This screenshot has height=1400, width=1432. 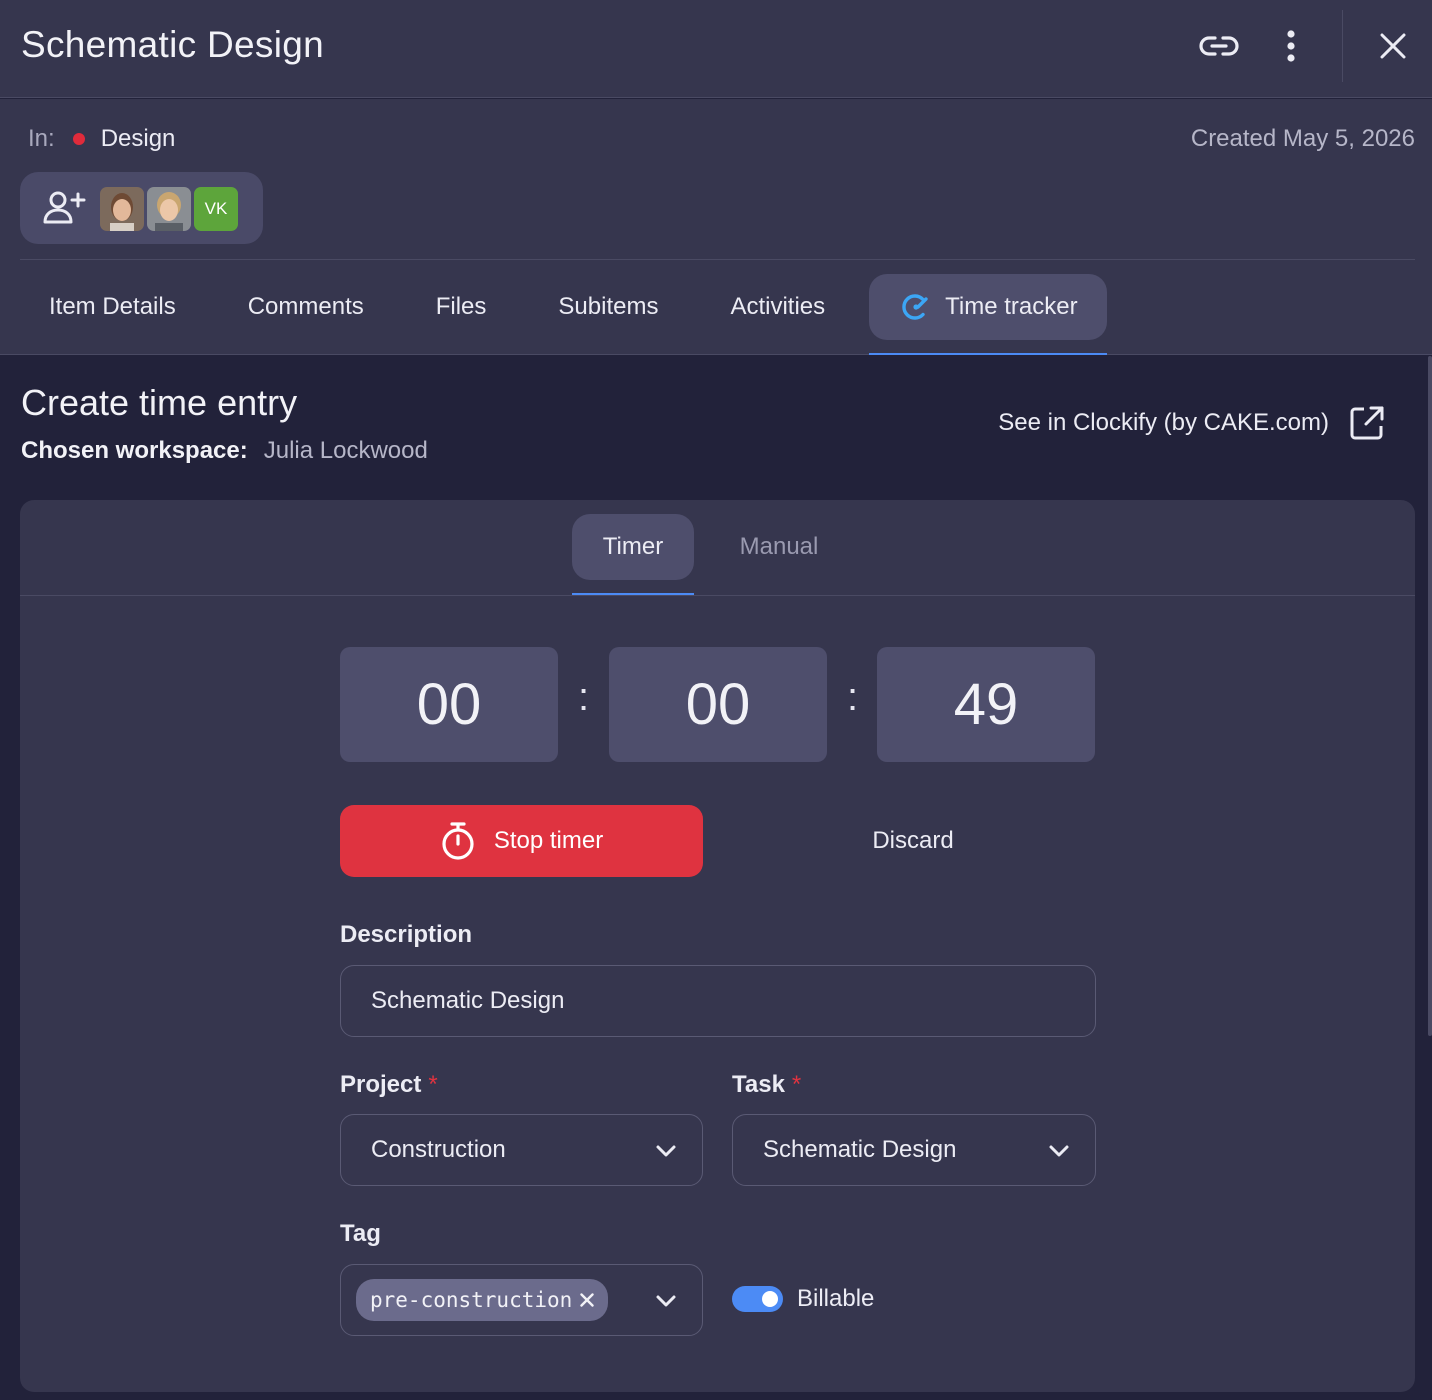 I want to click on project-label: Project *, so click(x=389, y=1085).